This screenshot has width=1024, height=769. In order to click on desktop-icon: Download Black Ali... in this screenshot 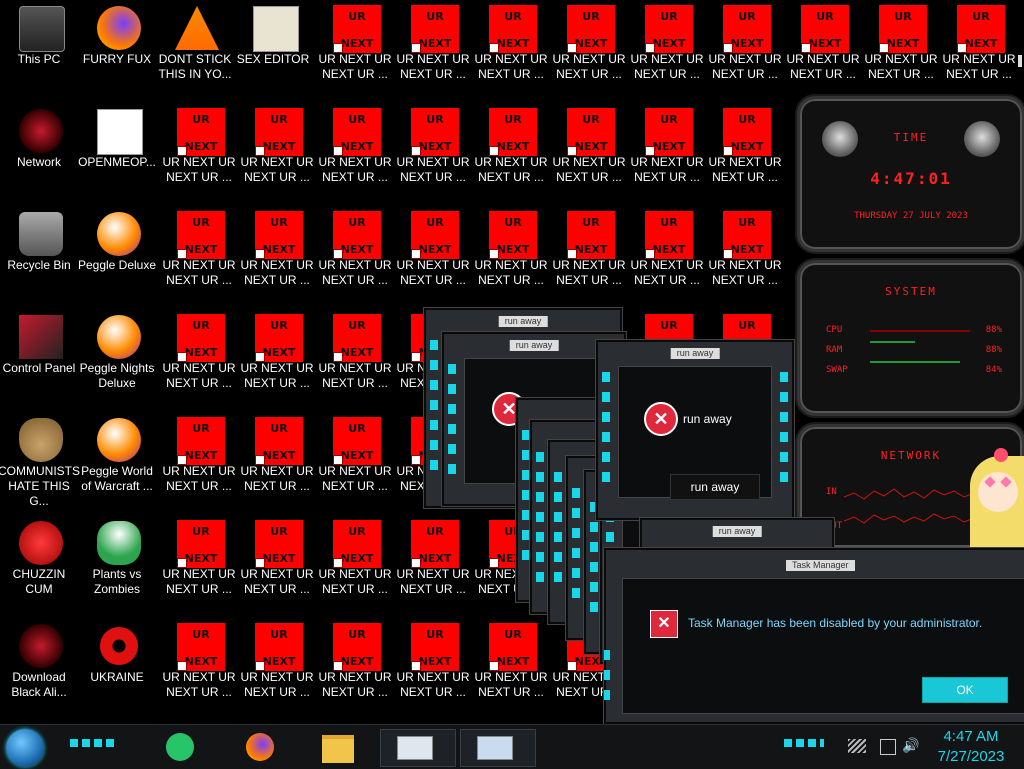, I will do `click(39, 668)`.